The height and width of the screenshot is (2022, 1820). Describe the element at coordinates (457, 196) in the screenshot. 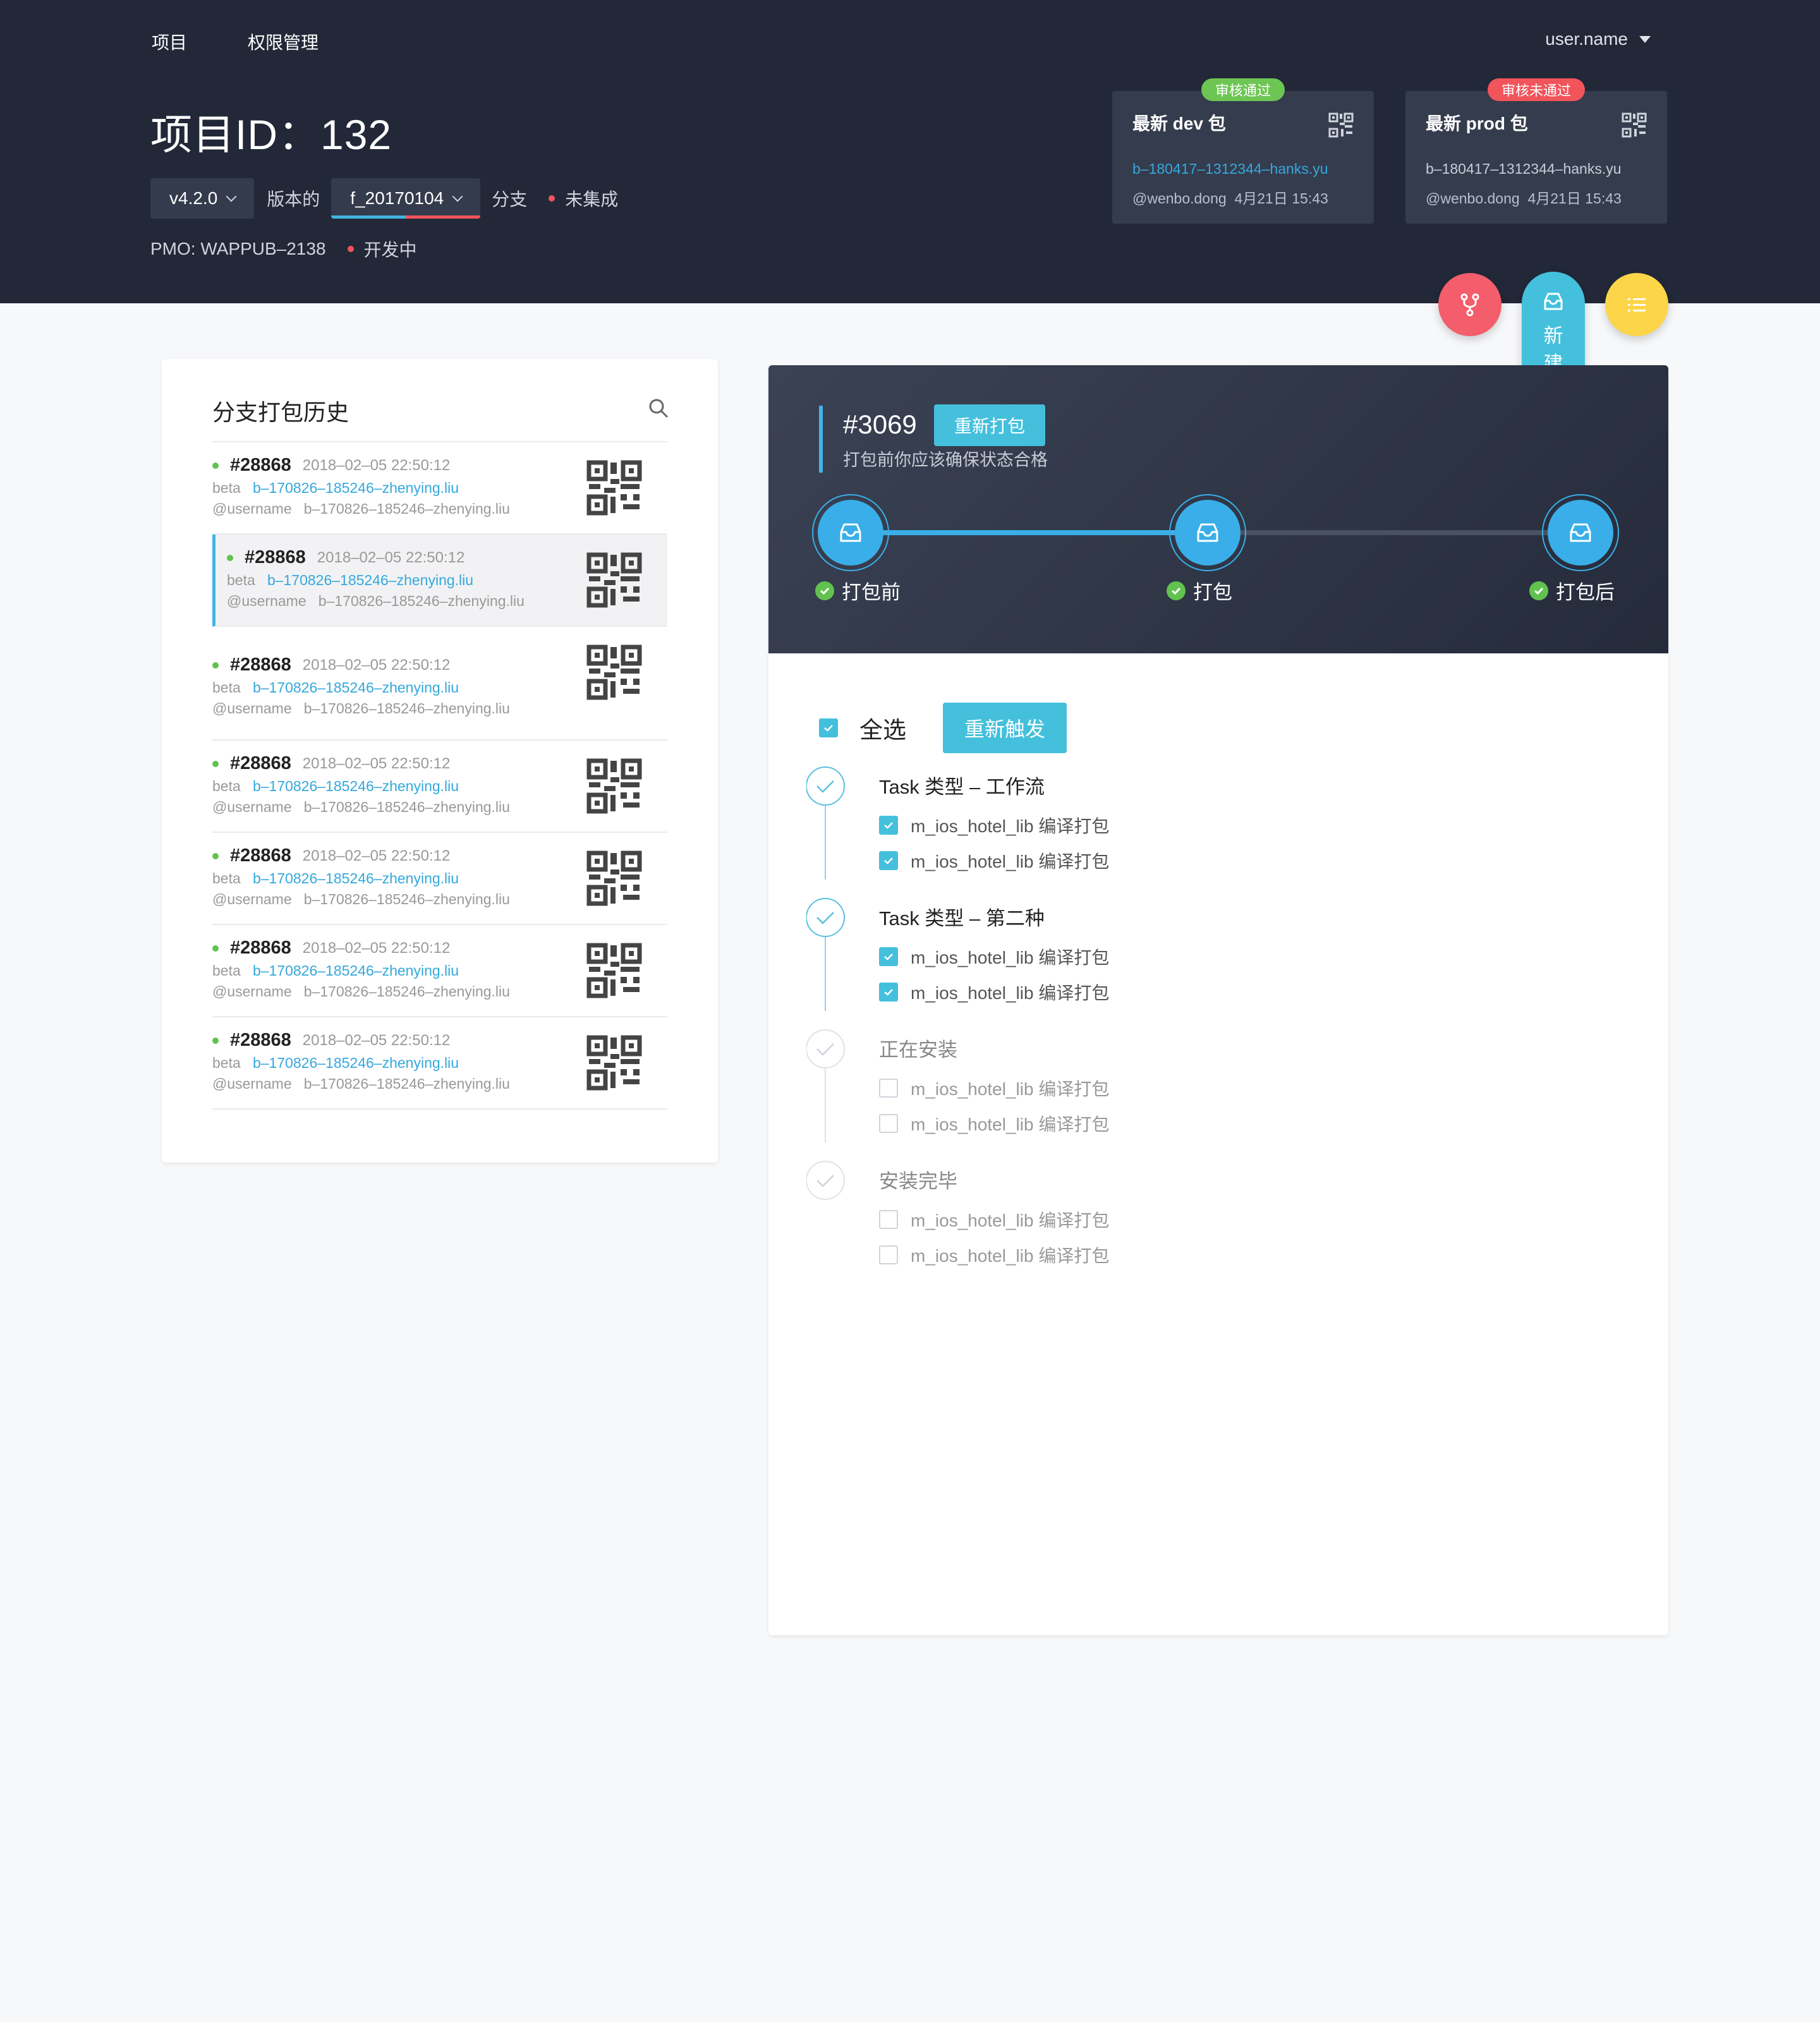

I see `chevron-down-icon` at that location.